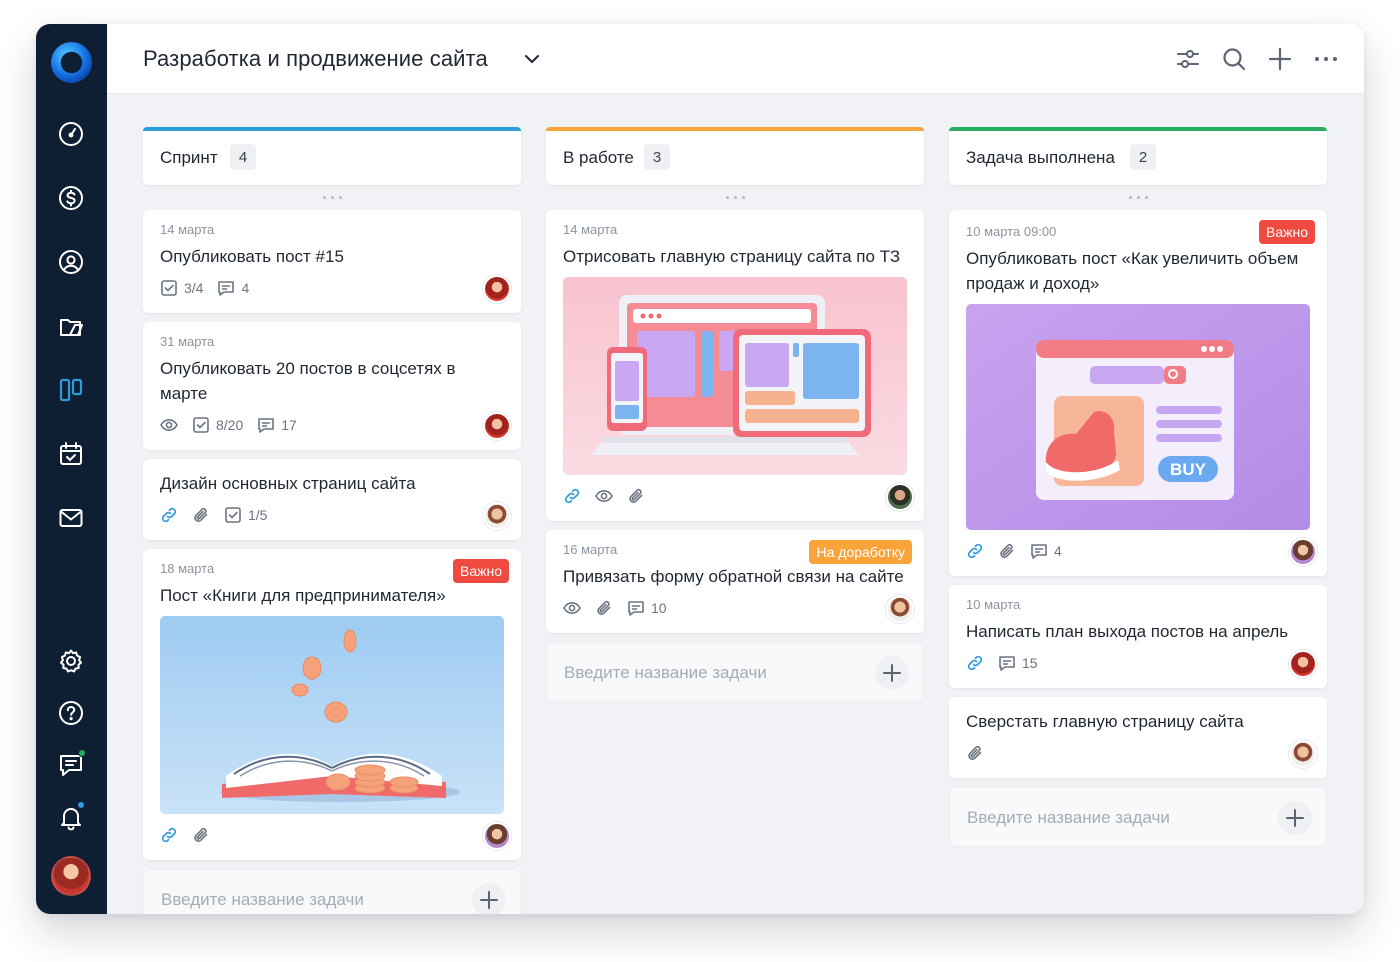 The width and height of the screenshot is (1400, 962). I want to click on checklist-count: 1/5, so click(258, 515).